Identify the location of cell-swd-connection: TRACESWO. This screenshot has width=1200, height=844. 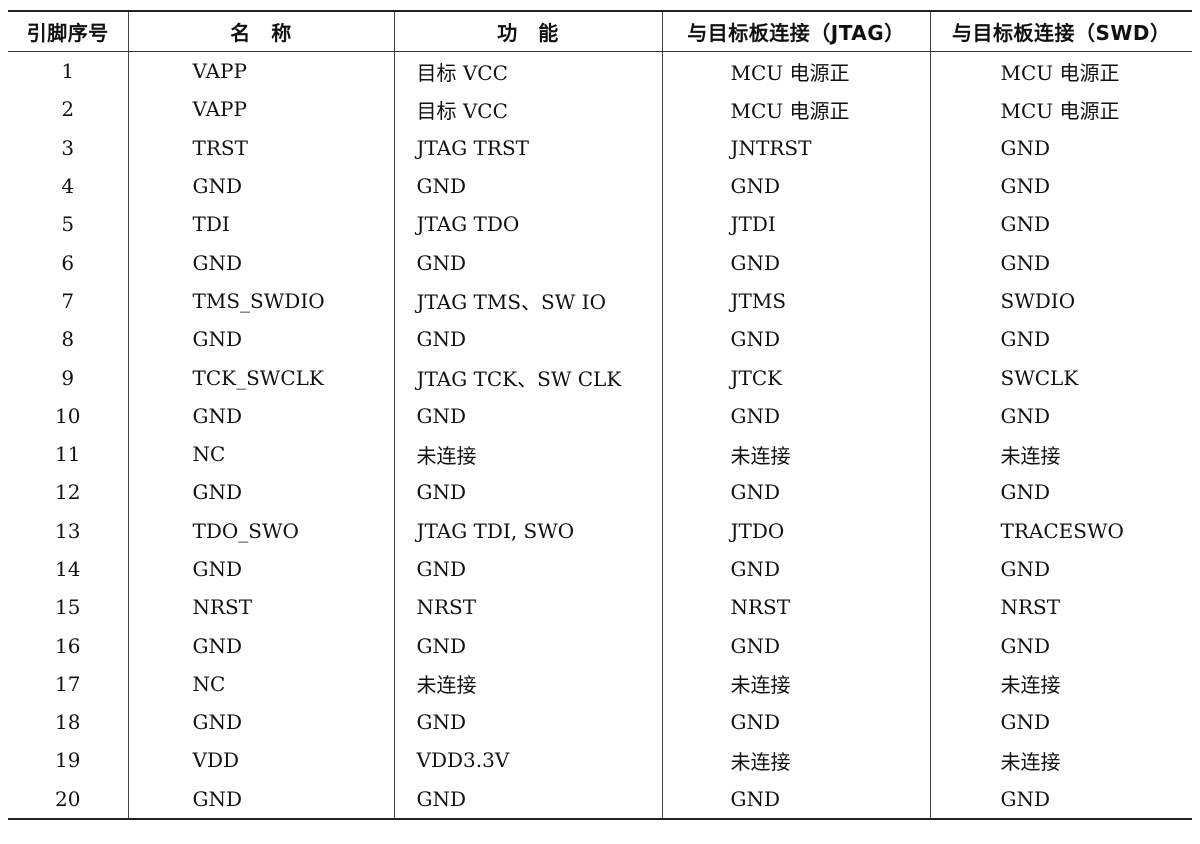
(1060, 530).